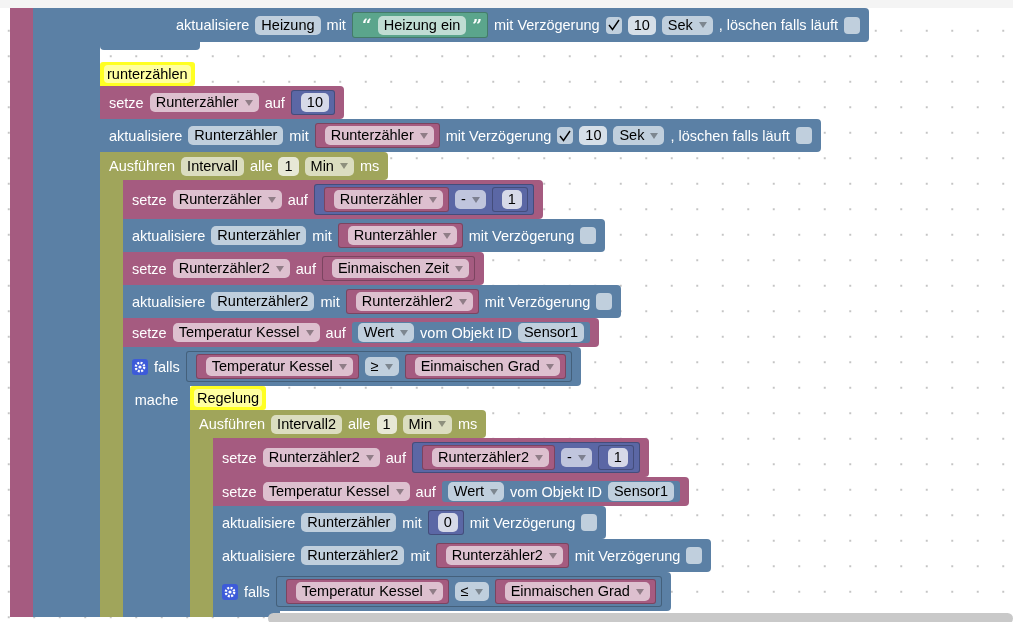 The width and height of the screenshot is (1013, 622). Describe the element at coordinates (288, 25) in the screenshot. I see `name-field: Heizung` at that location.